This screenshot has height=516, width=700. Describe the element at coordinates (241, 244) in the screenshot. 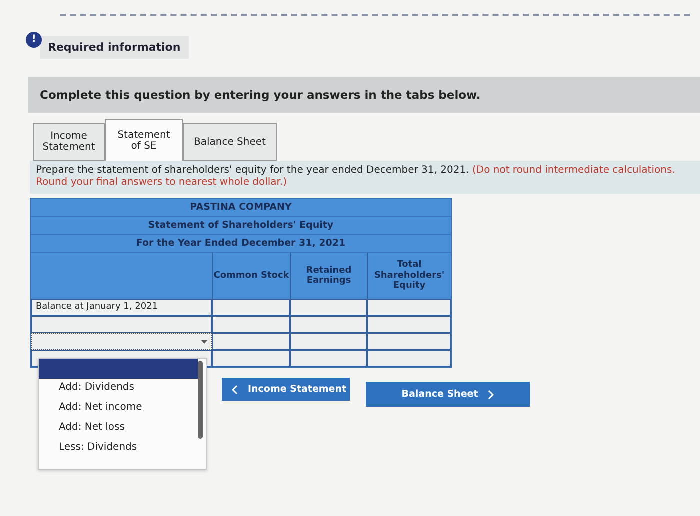

I see `table-title: For the Year Ended December 31, 2021` at that location.